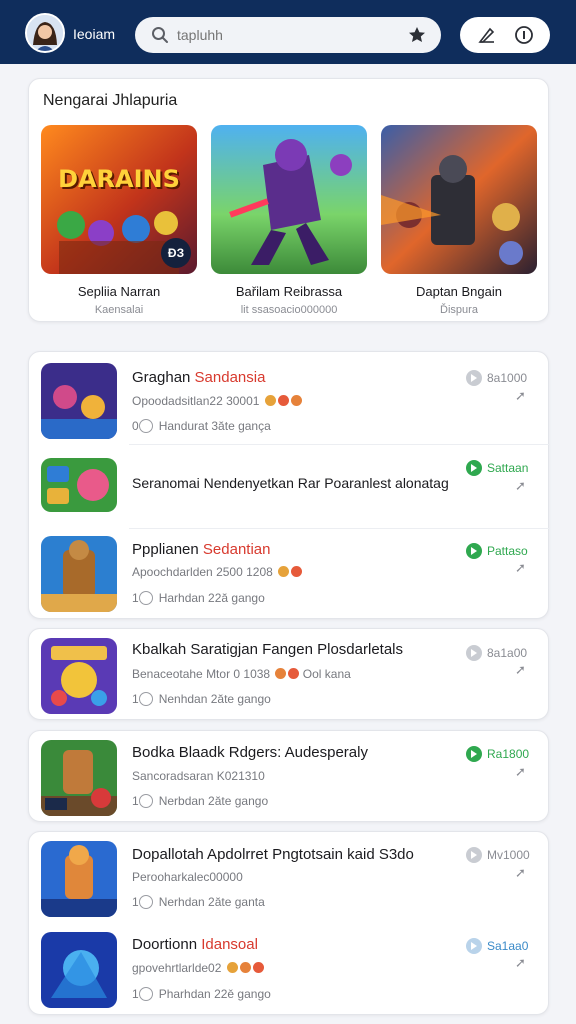 The image size is (576, 1024). Describe the element at coordinates (268, 649) in the screenshot. I see `app-title: Kbalkah Saratigjan Fangen Plosdarletals` at that location.